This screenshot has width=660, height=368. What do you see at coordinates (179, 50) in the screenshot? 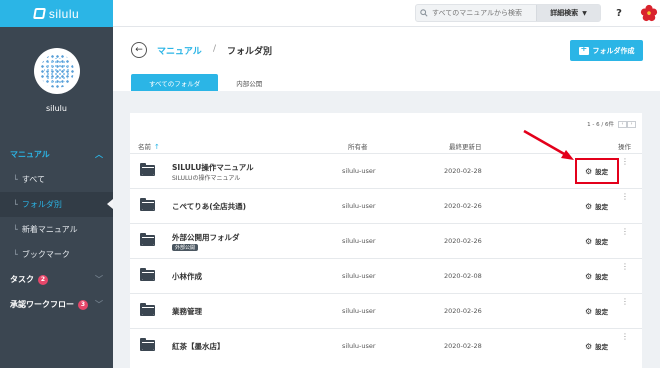
I see `breadcrumb-manual-link: マニュアル` at bounding box center [179, 50].